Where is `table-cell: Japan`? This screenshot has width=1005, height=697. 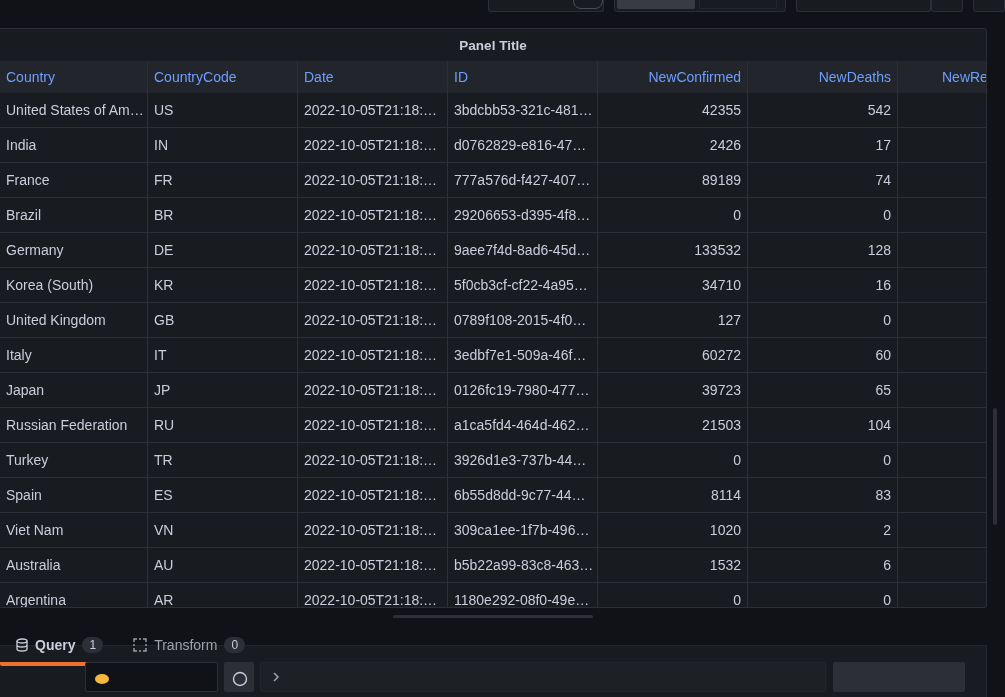
table-cell: Japan is located at coordinates (74, 390).